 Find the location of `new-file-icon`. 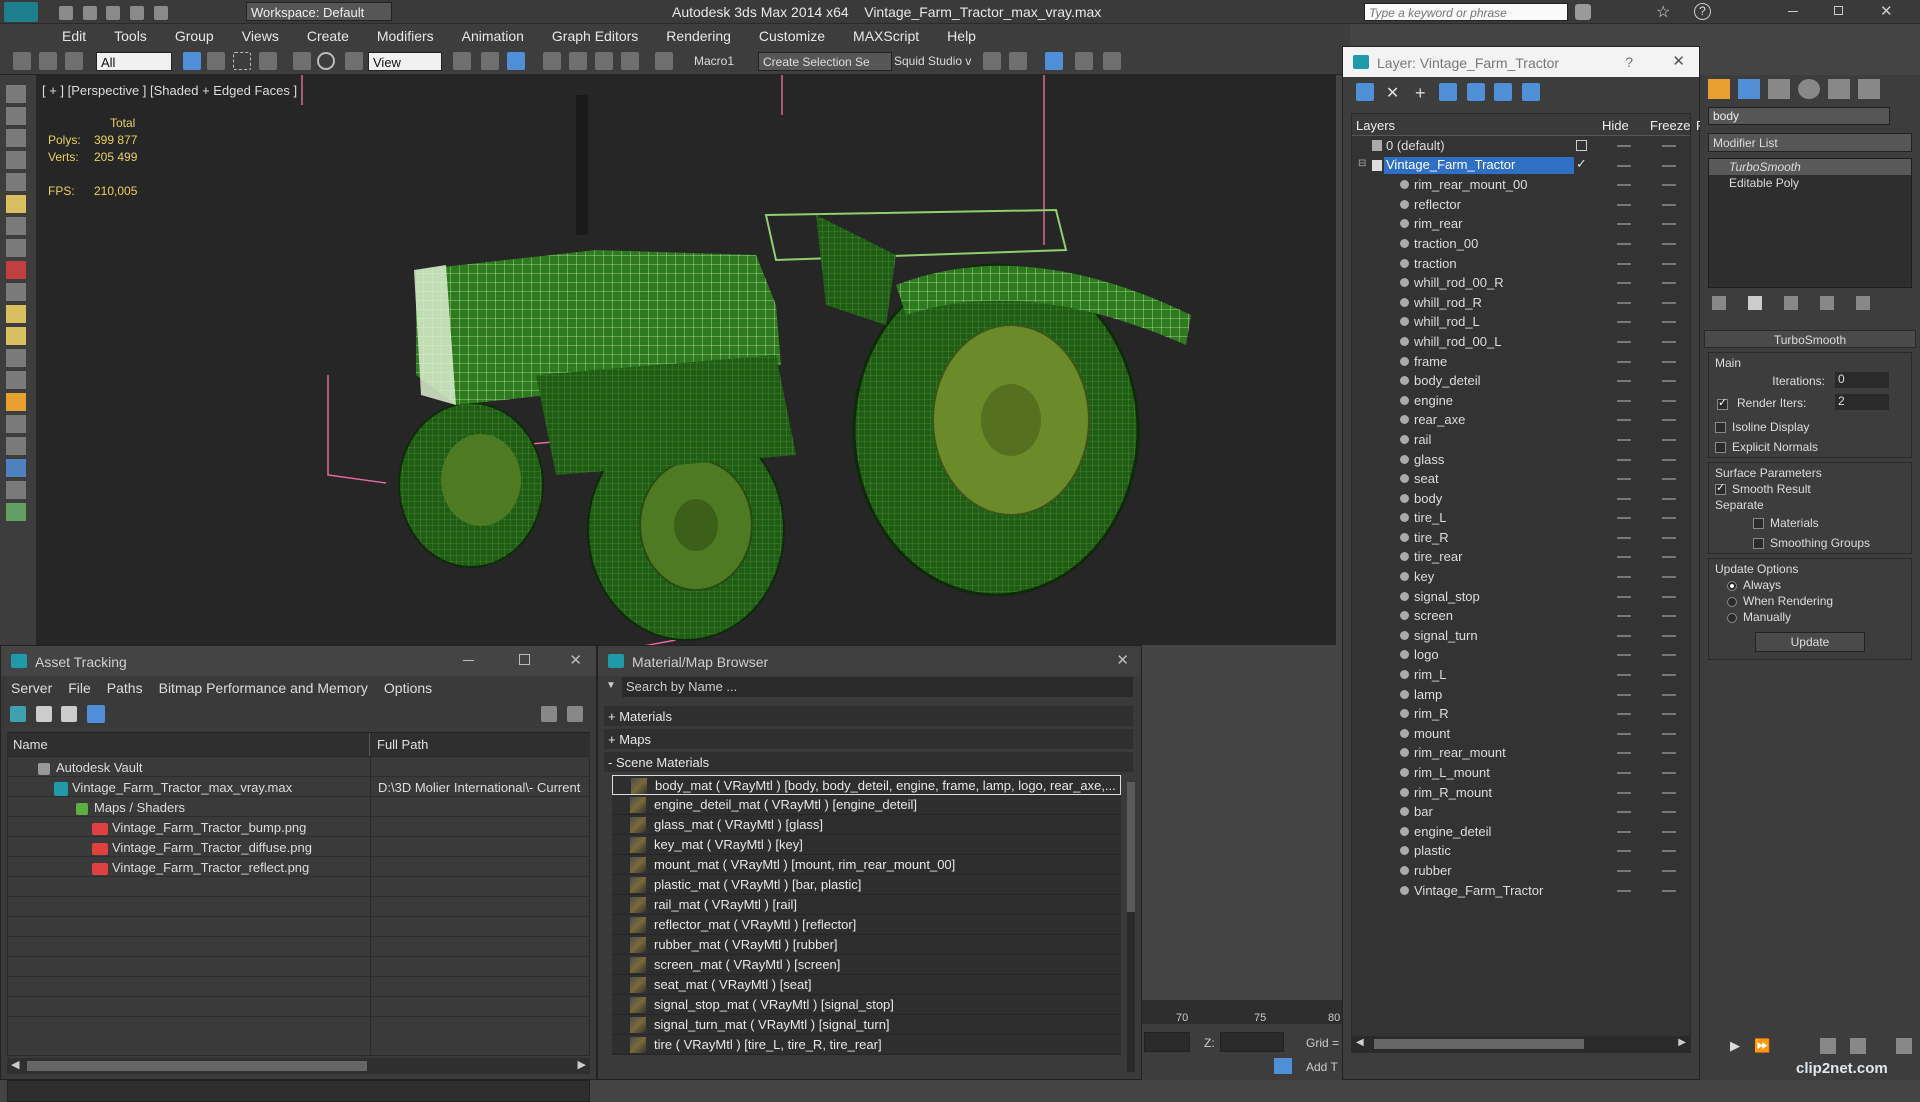

new-file-icon is located at coordinates (66, 12).